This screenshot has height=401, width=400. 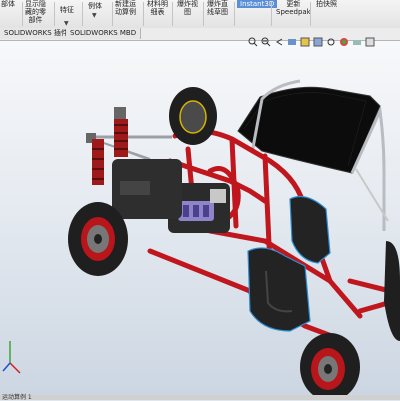 I want to click on front-left-wheel, so click(x=98, y=239).